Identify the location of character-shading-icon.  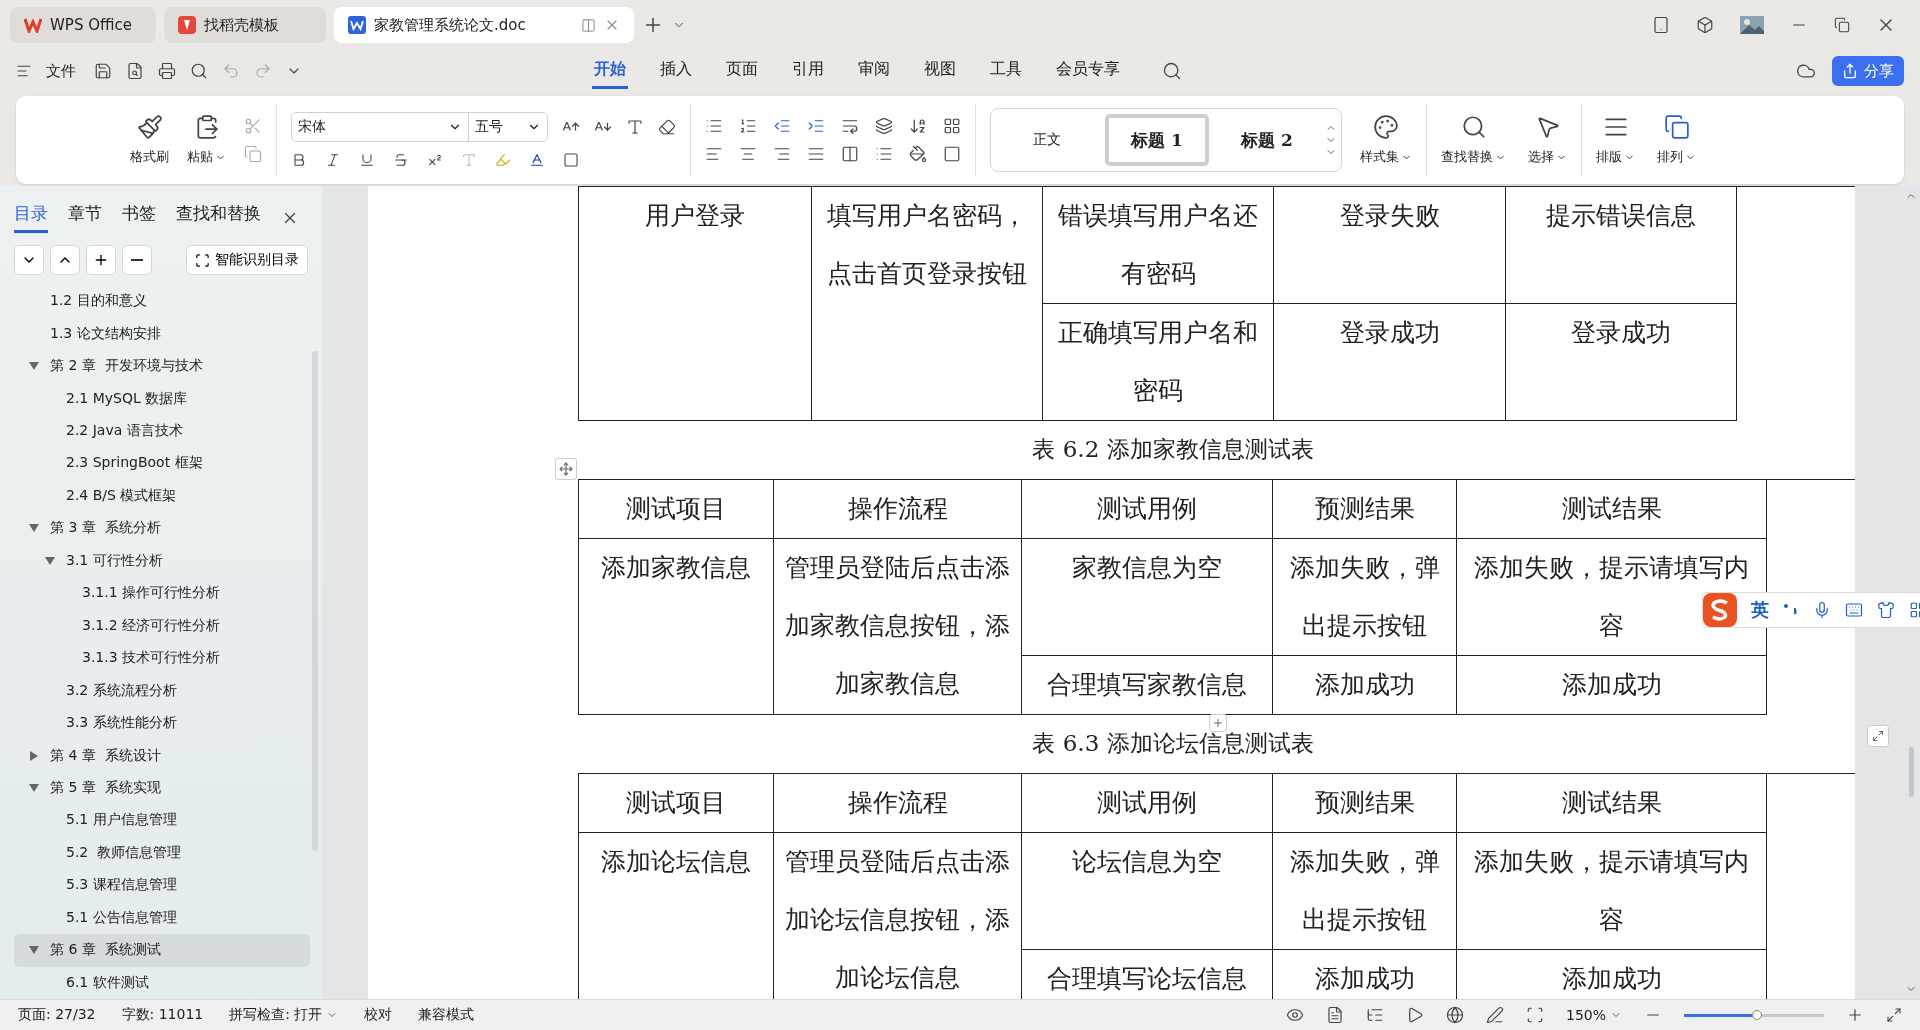
(571, 160).